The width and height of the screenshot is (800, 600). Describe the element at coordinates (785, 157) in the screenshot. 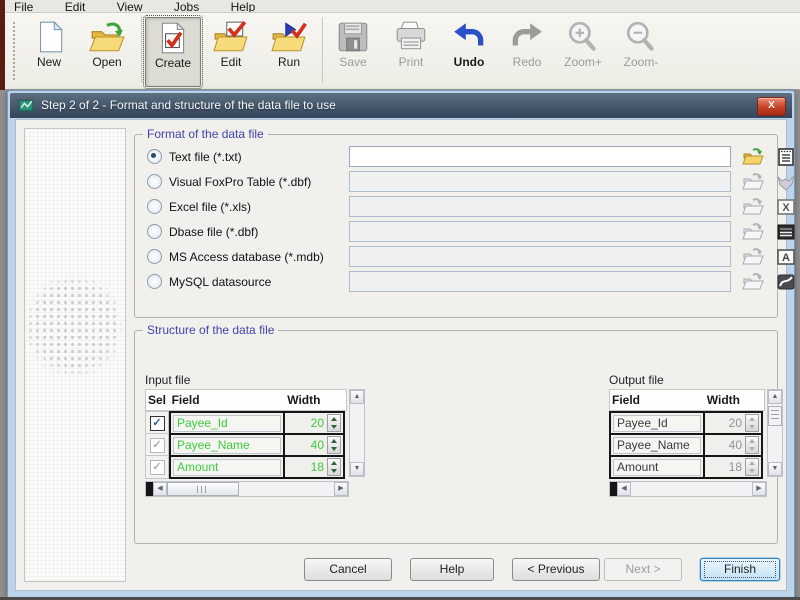

I see `text-file-type-icon` at that location.